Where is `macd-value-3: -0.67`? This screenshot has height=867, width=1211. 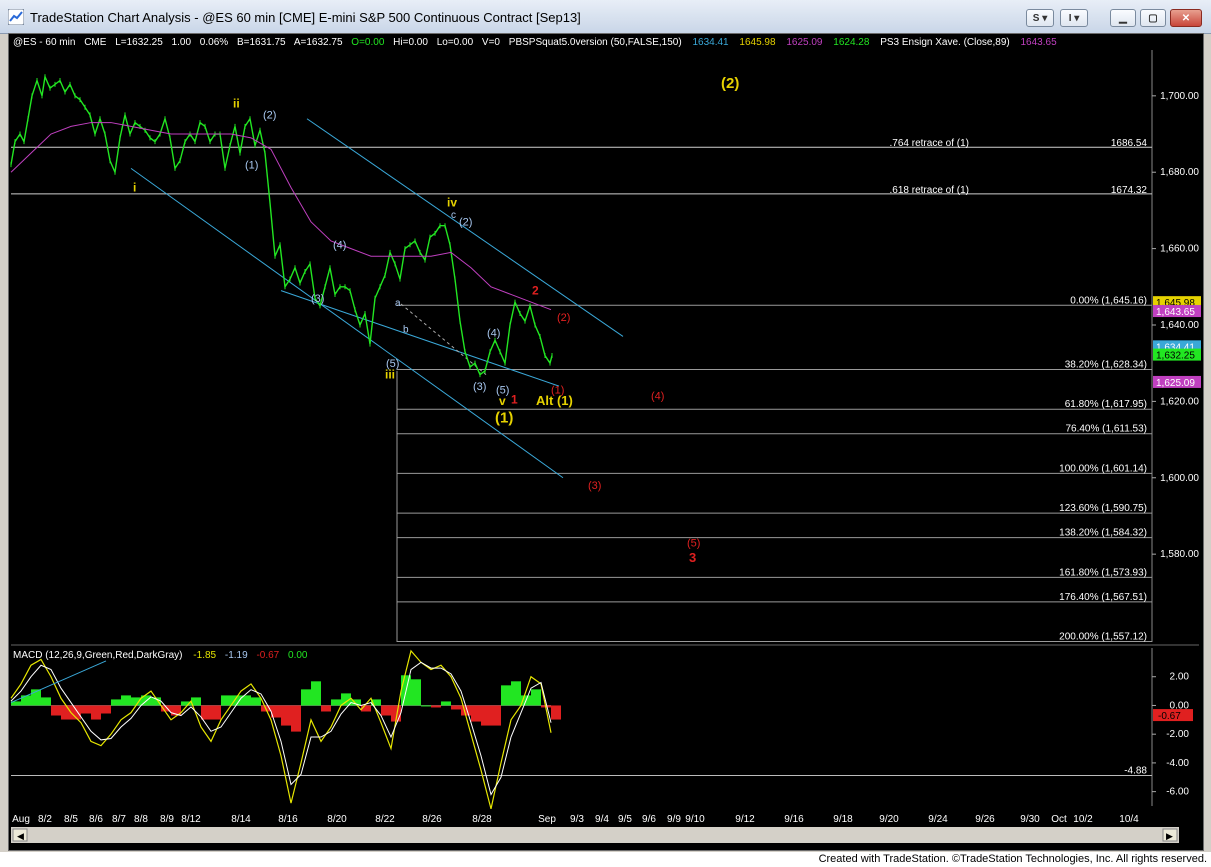
macd-value-3: -0.67 is located at coordinates (267, 655).